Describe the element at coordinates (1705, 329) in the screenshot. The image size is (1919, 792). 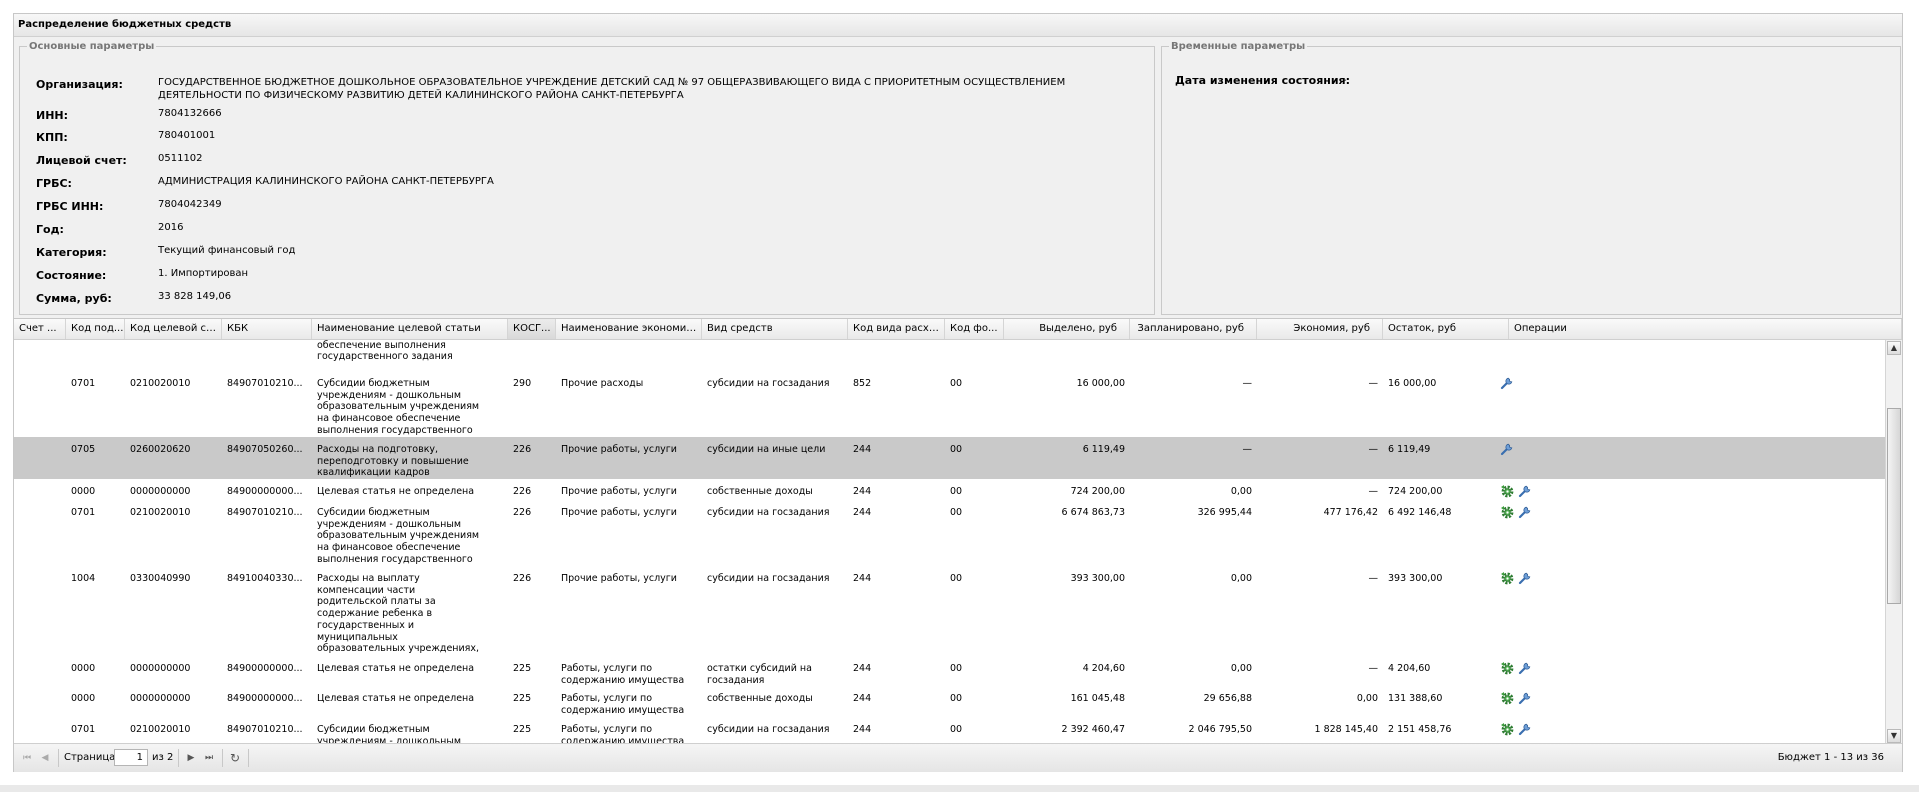
I see `column-header: Операции` at that location.